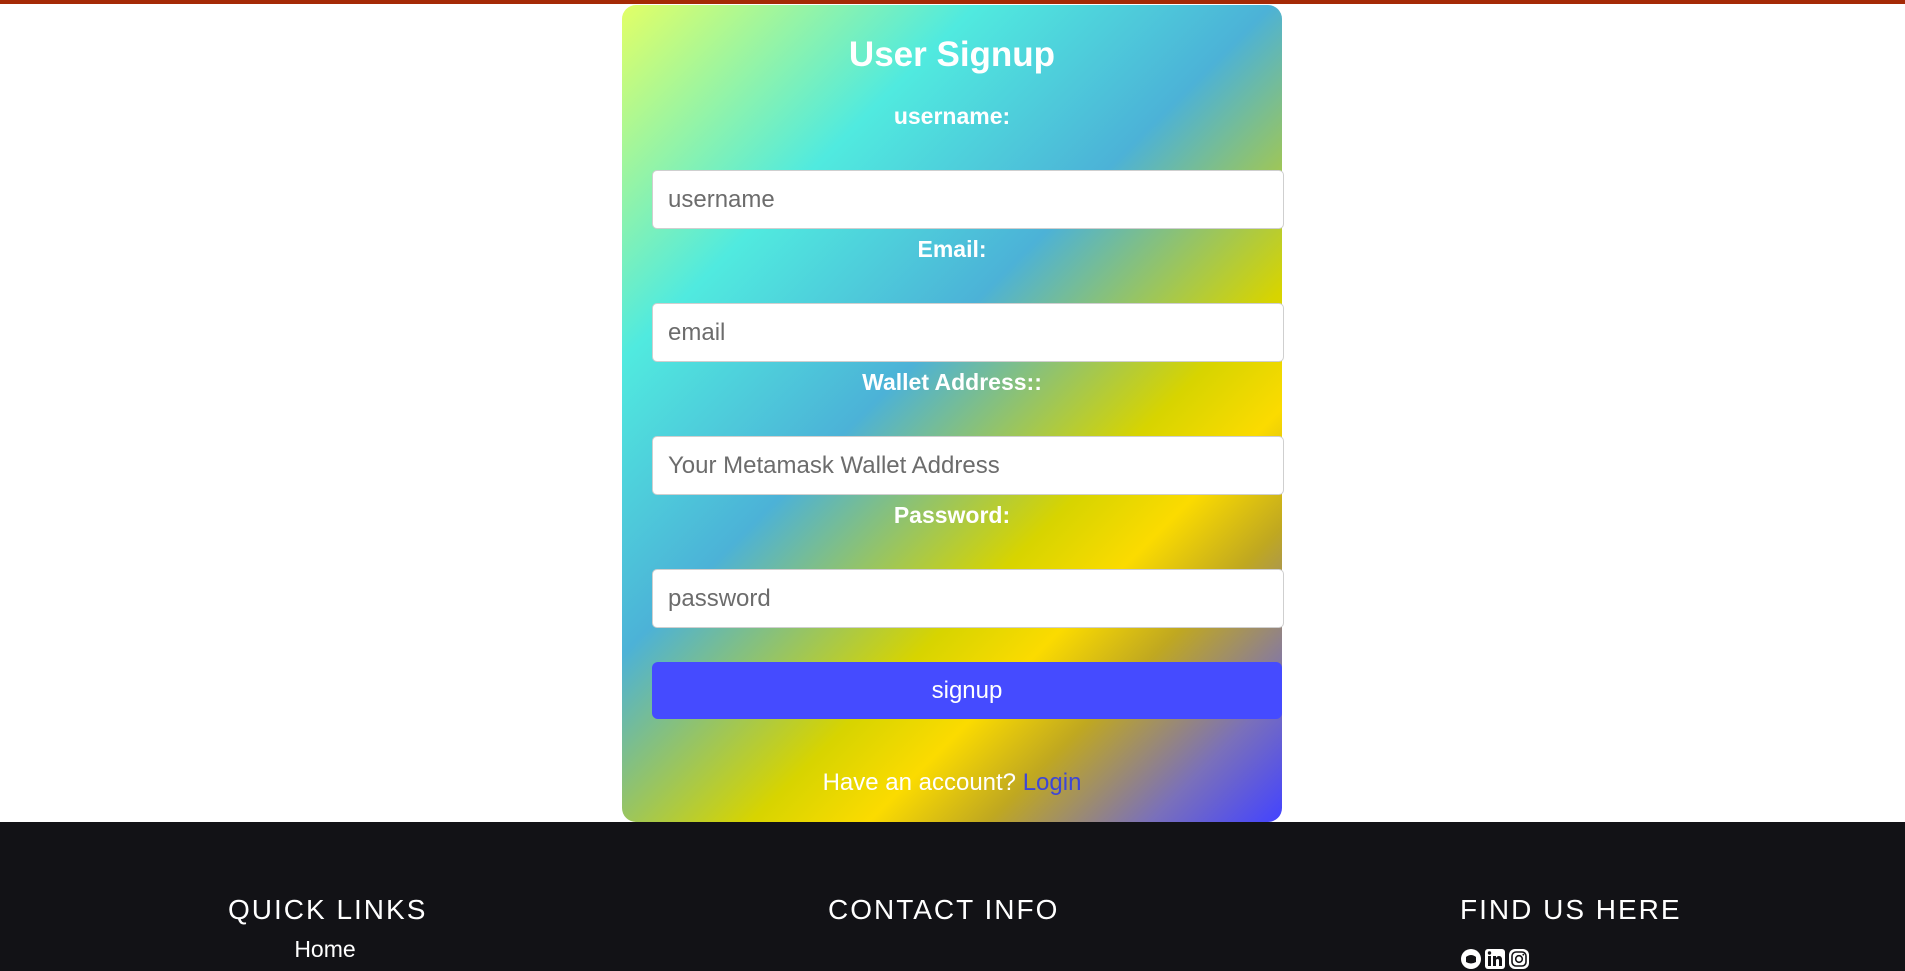 This screenshot has height=971, width=1905. I want to click on email-label: Email:, so click(952, 249).